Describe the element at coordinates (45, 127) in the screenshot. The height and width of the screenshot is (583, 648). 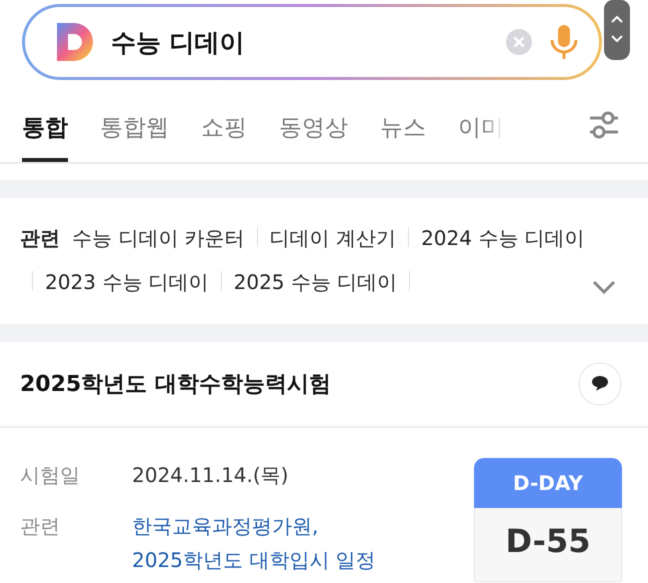
I see `tab: 통합` at that location.